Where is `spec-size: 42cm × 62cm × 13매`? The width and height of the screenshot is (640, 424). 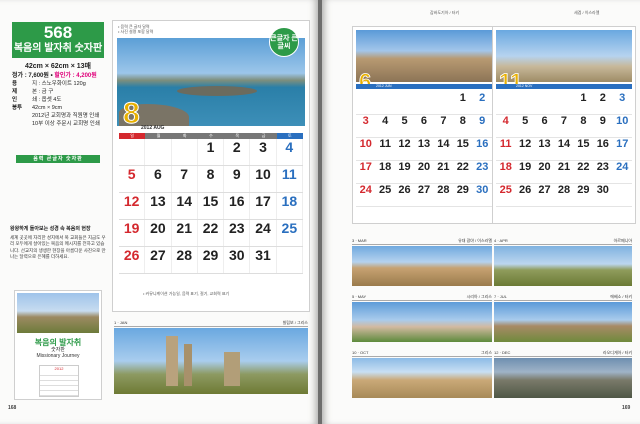 spec-size: 42cm × 62cm × 13매 is located at coordinates (58, 66).